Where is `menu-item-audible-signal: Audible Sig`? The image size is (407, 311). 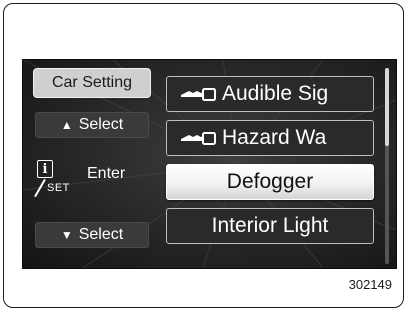
menu-item-audible-signal: Audible Sig is located at coordinates (270, 94).